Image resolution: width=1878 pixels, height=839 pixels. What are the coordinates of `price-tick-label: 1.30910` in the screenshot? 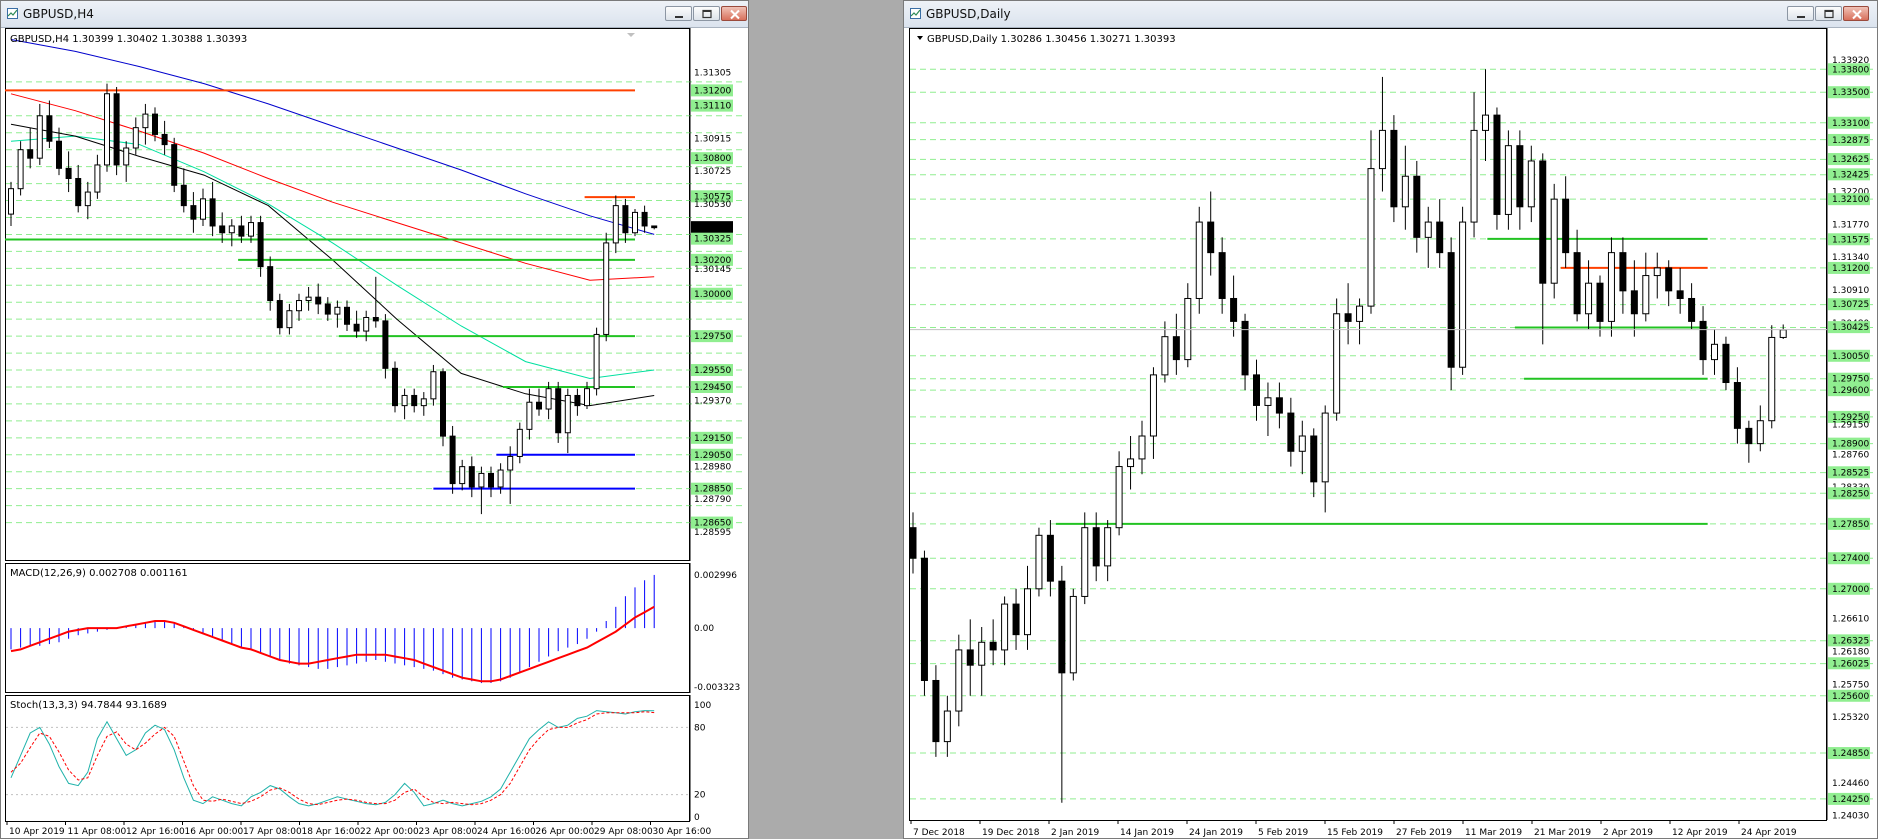 It's located at (1850, 291).